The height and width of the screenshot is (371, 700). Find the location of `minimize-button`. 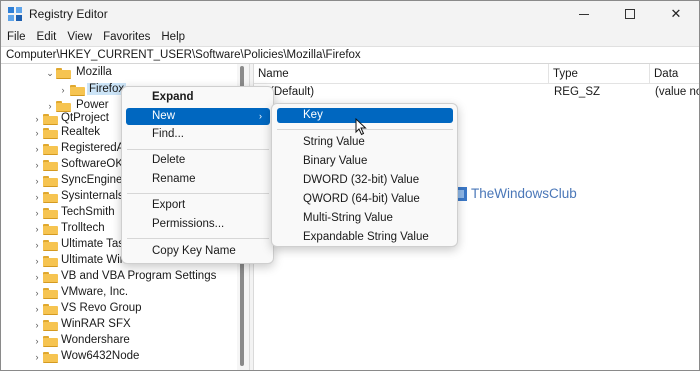

minimize-button is located at coordinates (584, 14).